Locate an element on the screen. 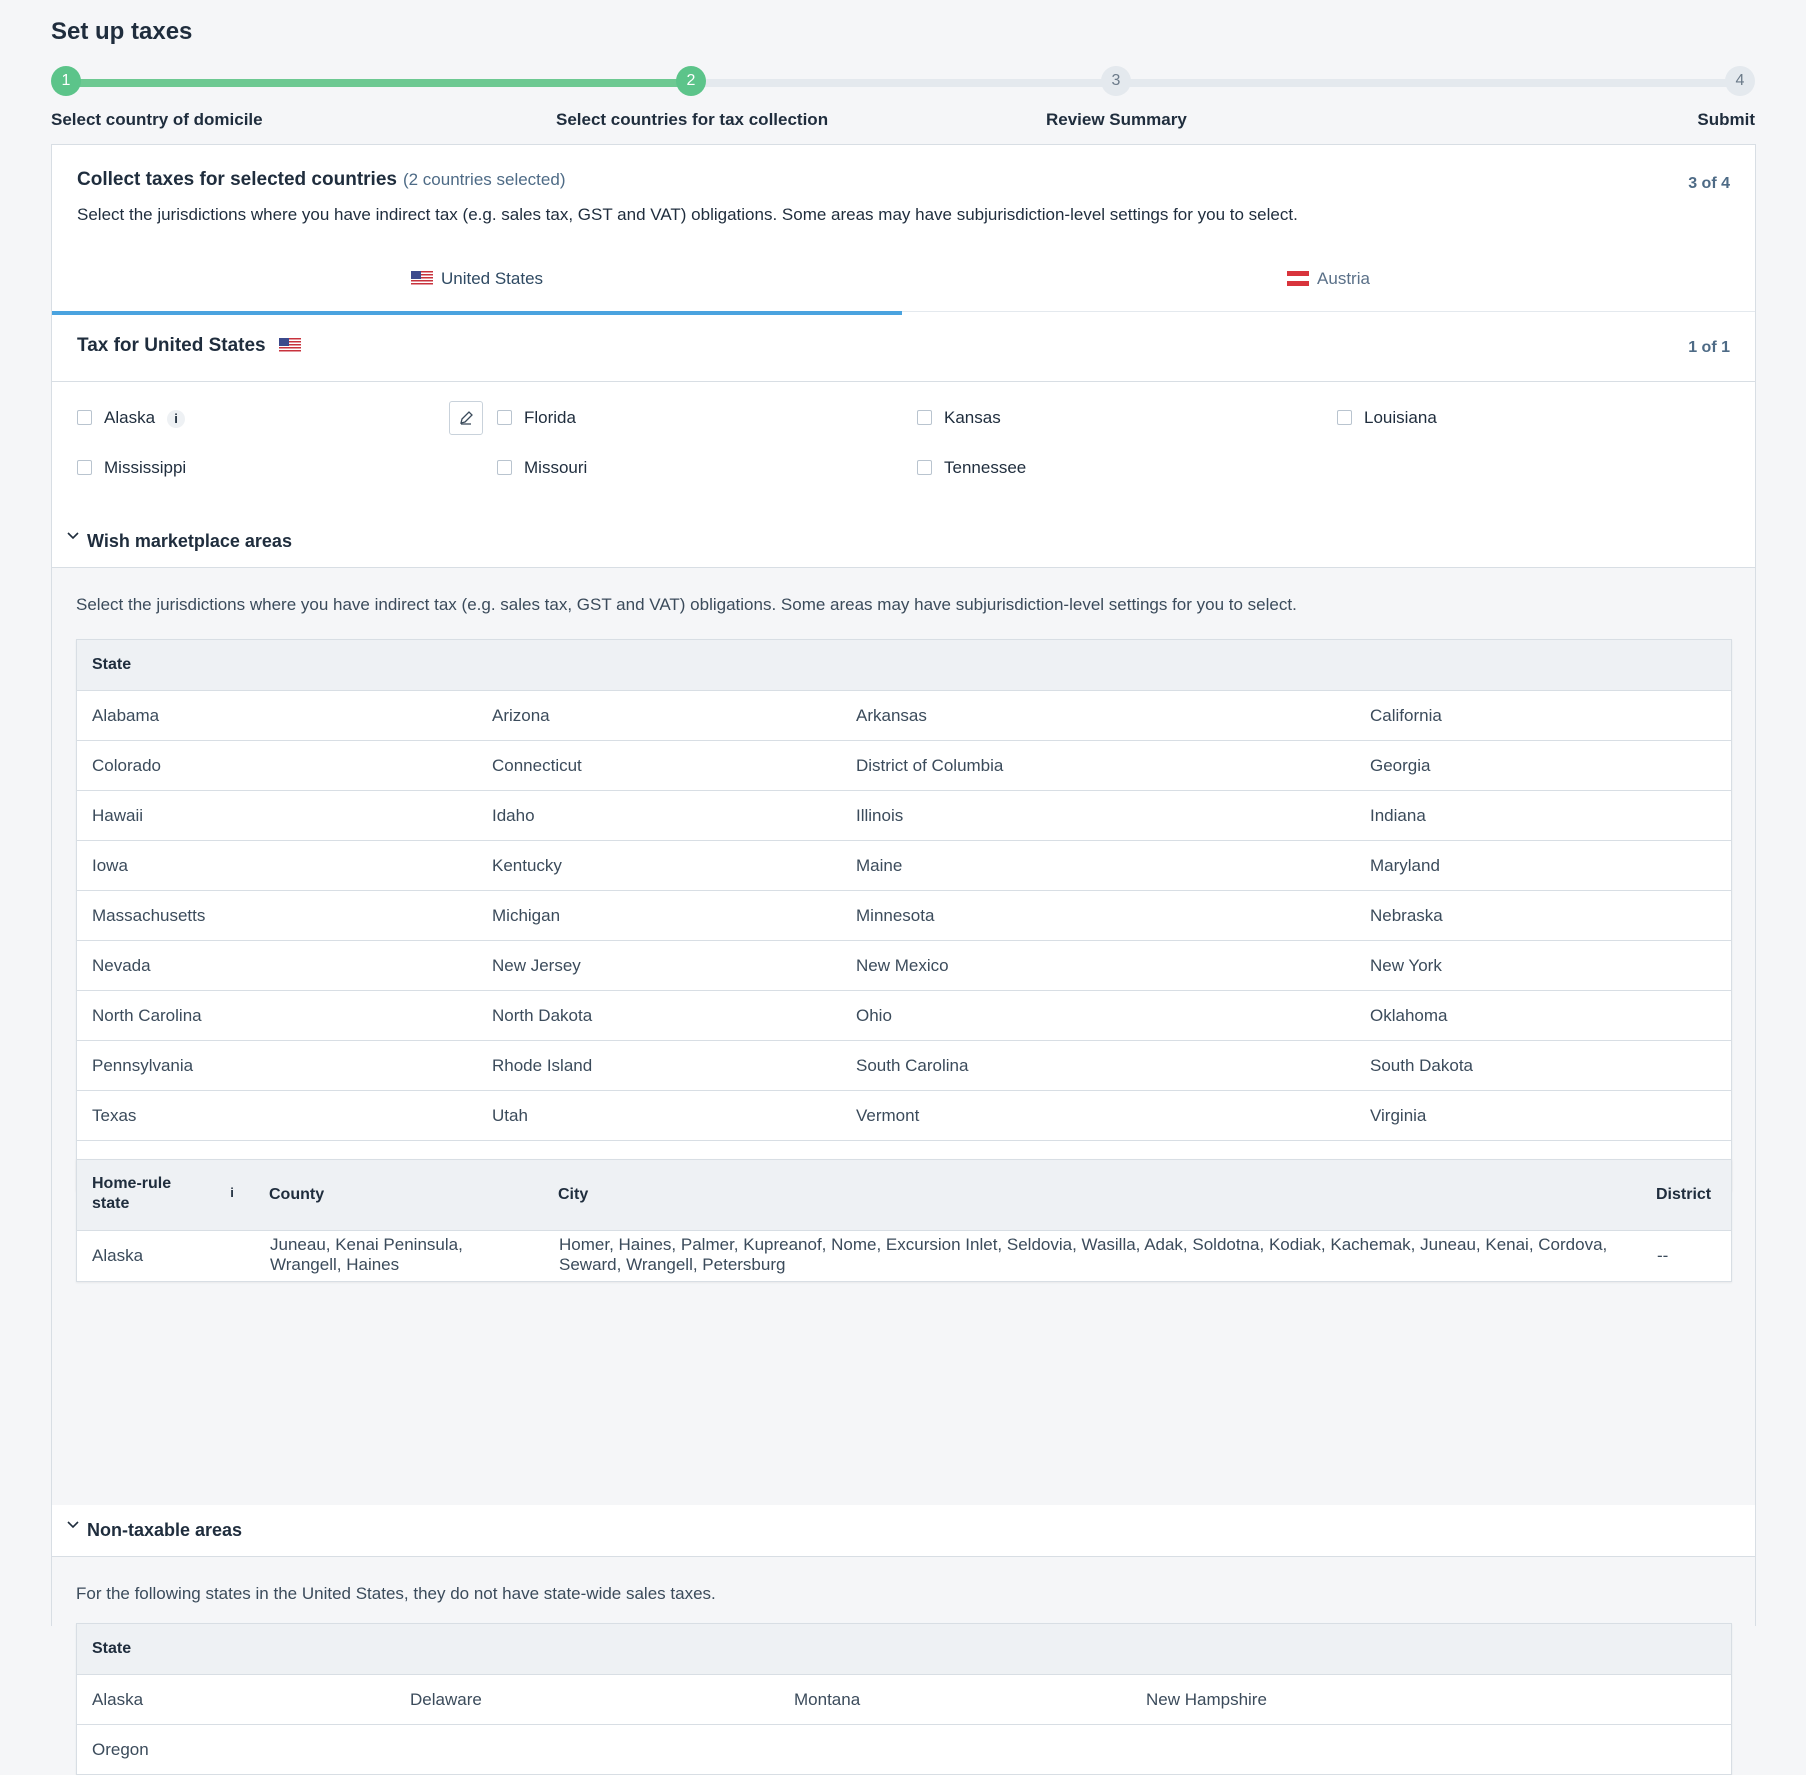  state-cell: New Mexico is located at coordinates (902, 965).